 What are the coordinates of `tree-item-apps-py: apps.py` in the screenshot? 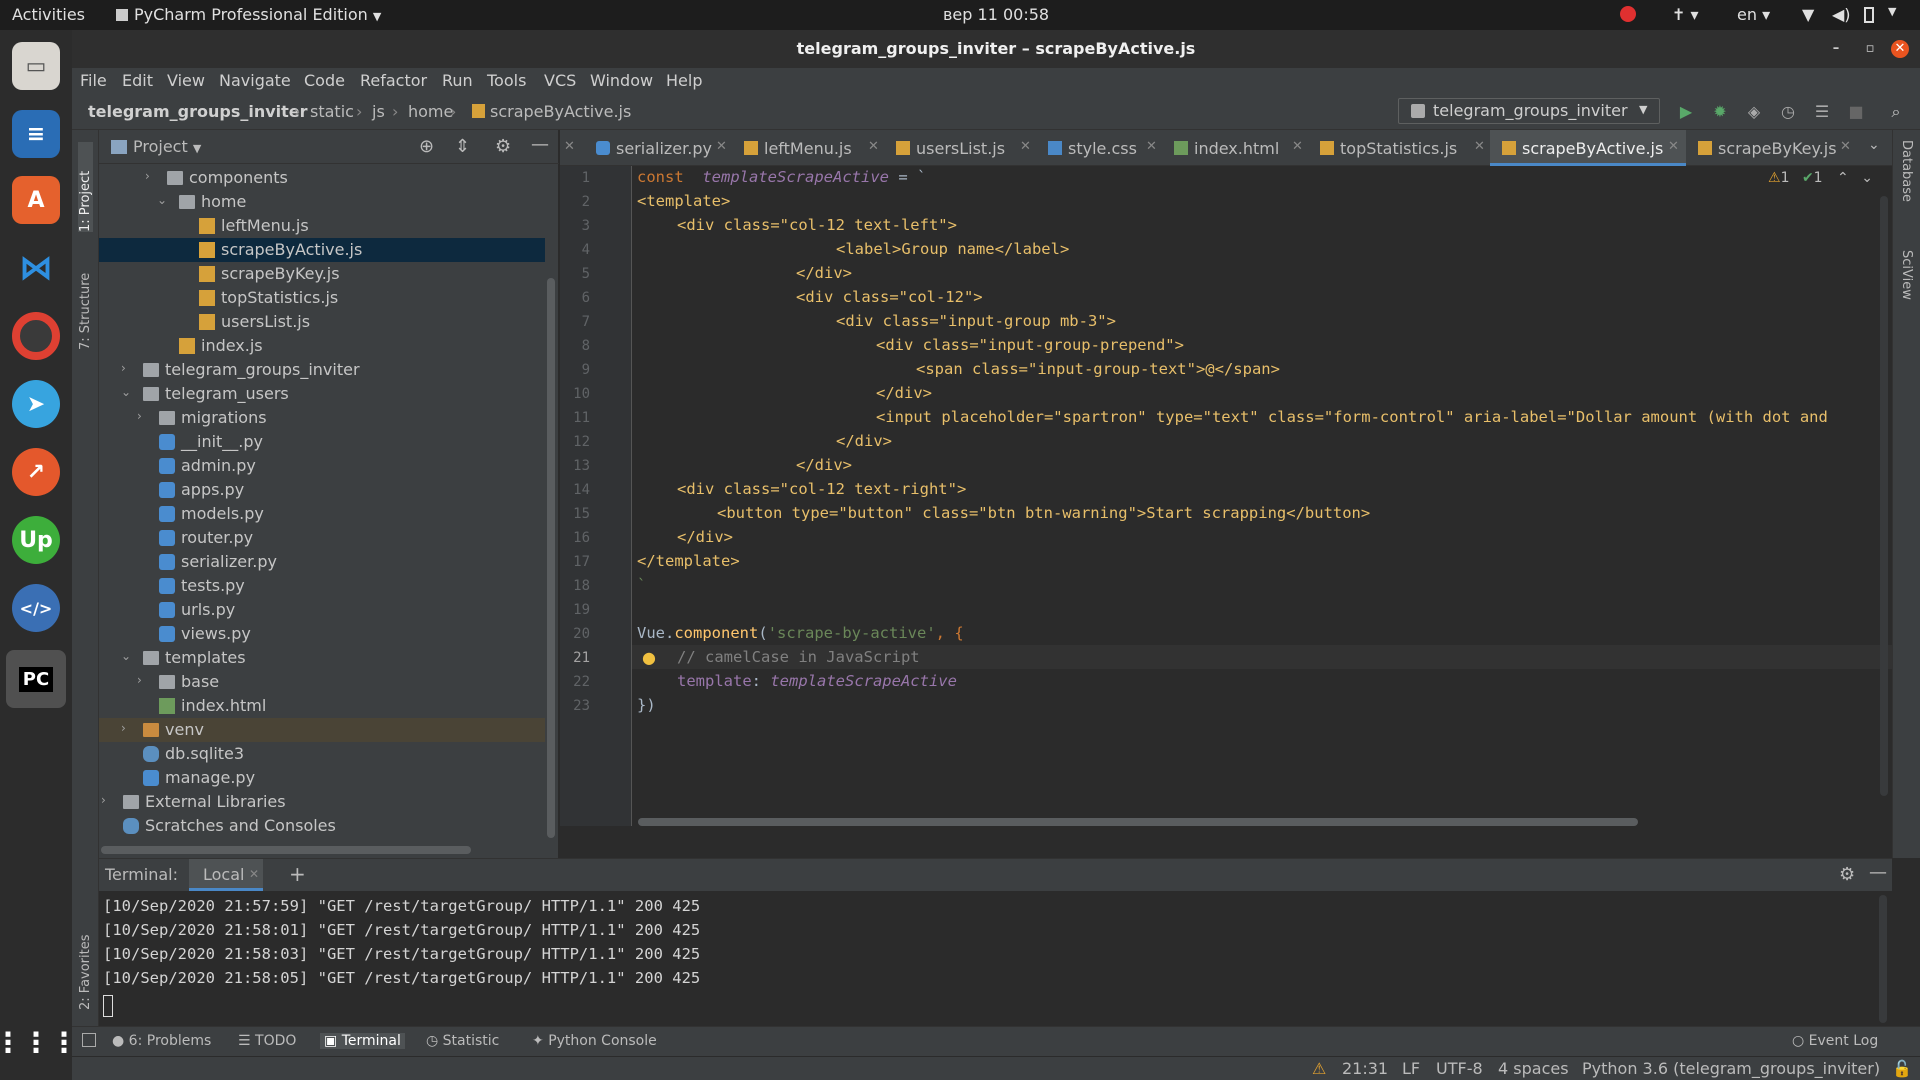 It's located at (322, 490).